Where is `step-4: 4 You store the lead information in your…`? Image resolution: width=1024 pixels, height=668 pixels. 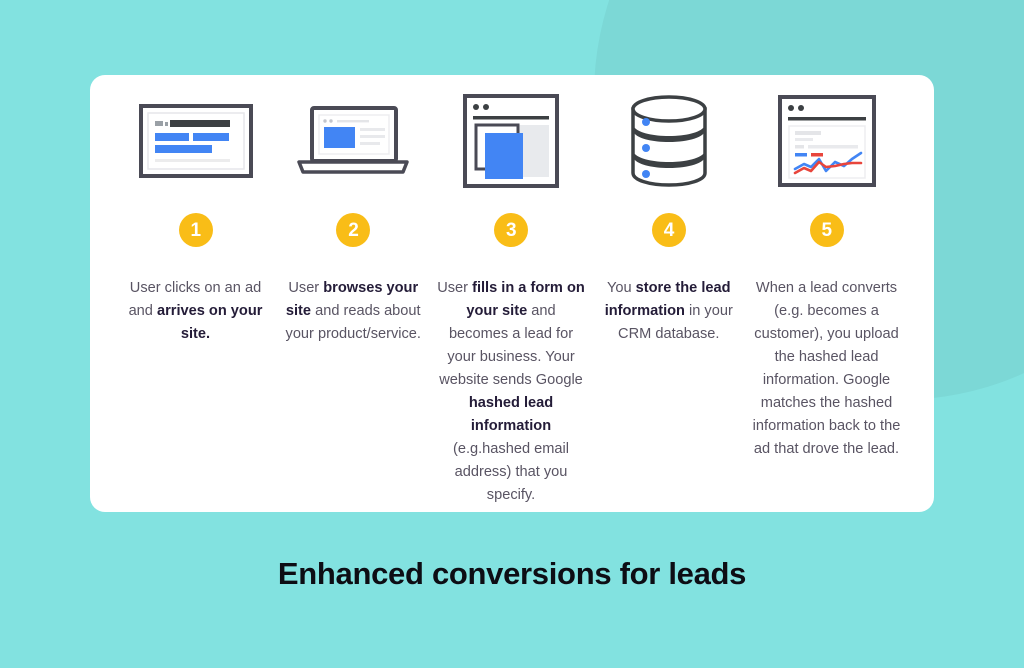 step-4: 4 You store the lead information in your… is located at coordinates (668, 210).